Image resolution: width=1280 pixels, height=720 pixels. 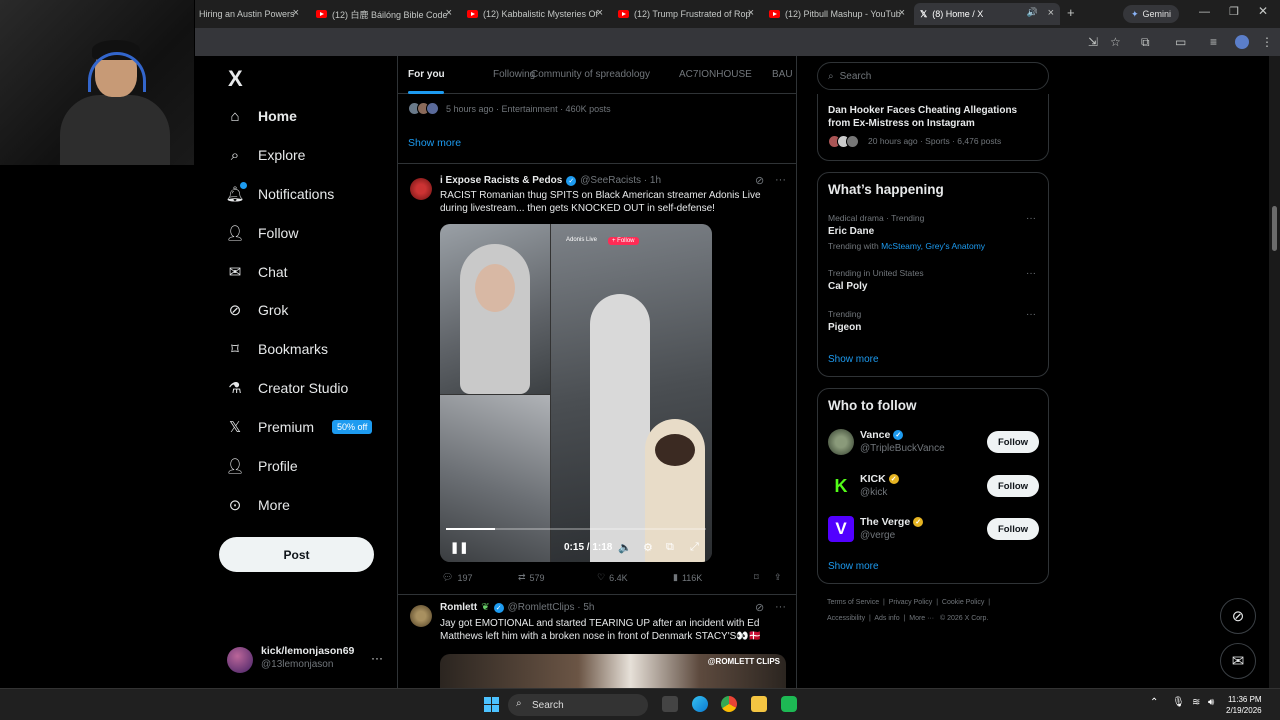 What do you see at coordinates (1196, 702) in the screenshot?
I see `wifi-icon: ≋` at bounding box center [1196, 702].